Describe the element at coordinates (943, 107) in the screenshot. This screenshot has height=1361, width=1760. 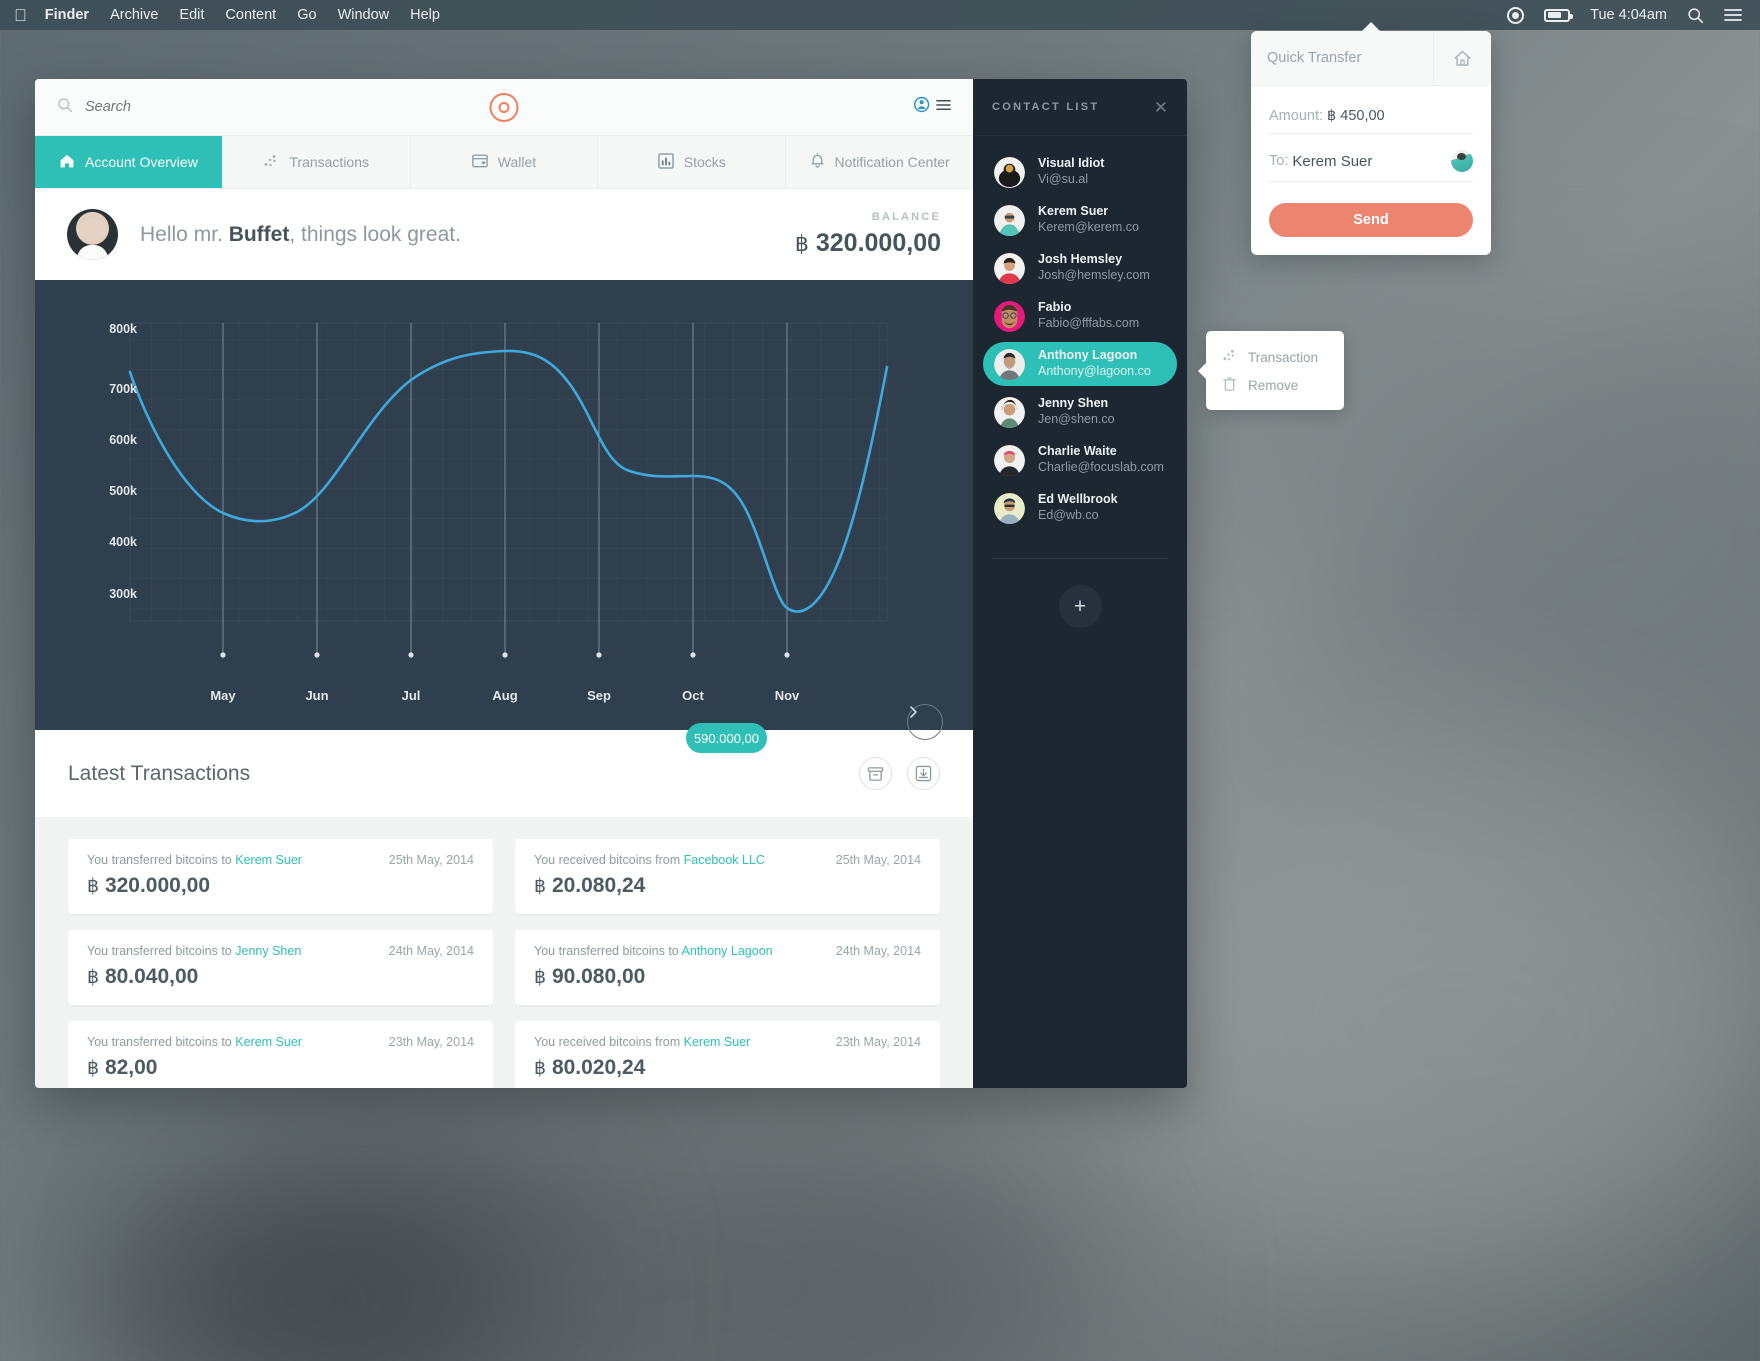
I see `list-icon` at that location.